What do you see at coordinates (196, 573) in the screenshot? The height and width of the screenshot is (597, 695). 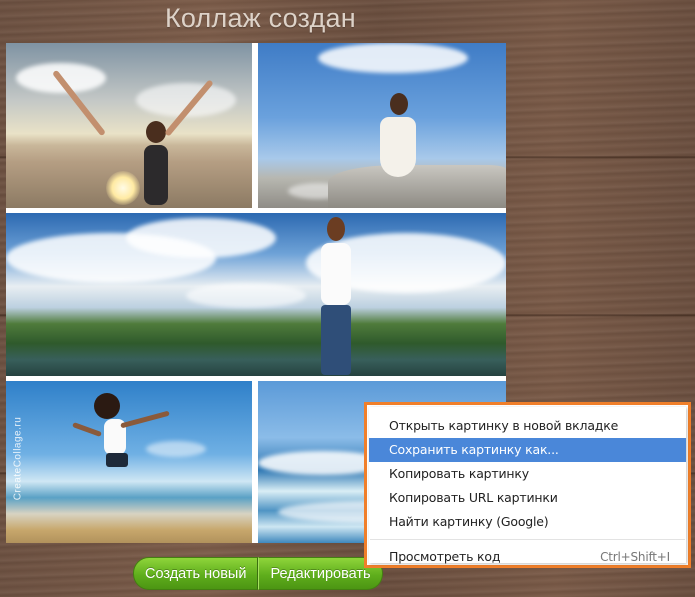 I see `create-new-button: Создать новый` at bounding box center [196, 573].